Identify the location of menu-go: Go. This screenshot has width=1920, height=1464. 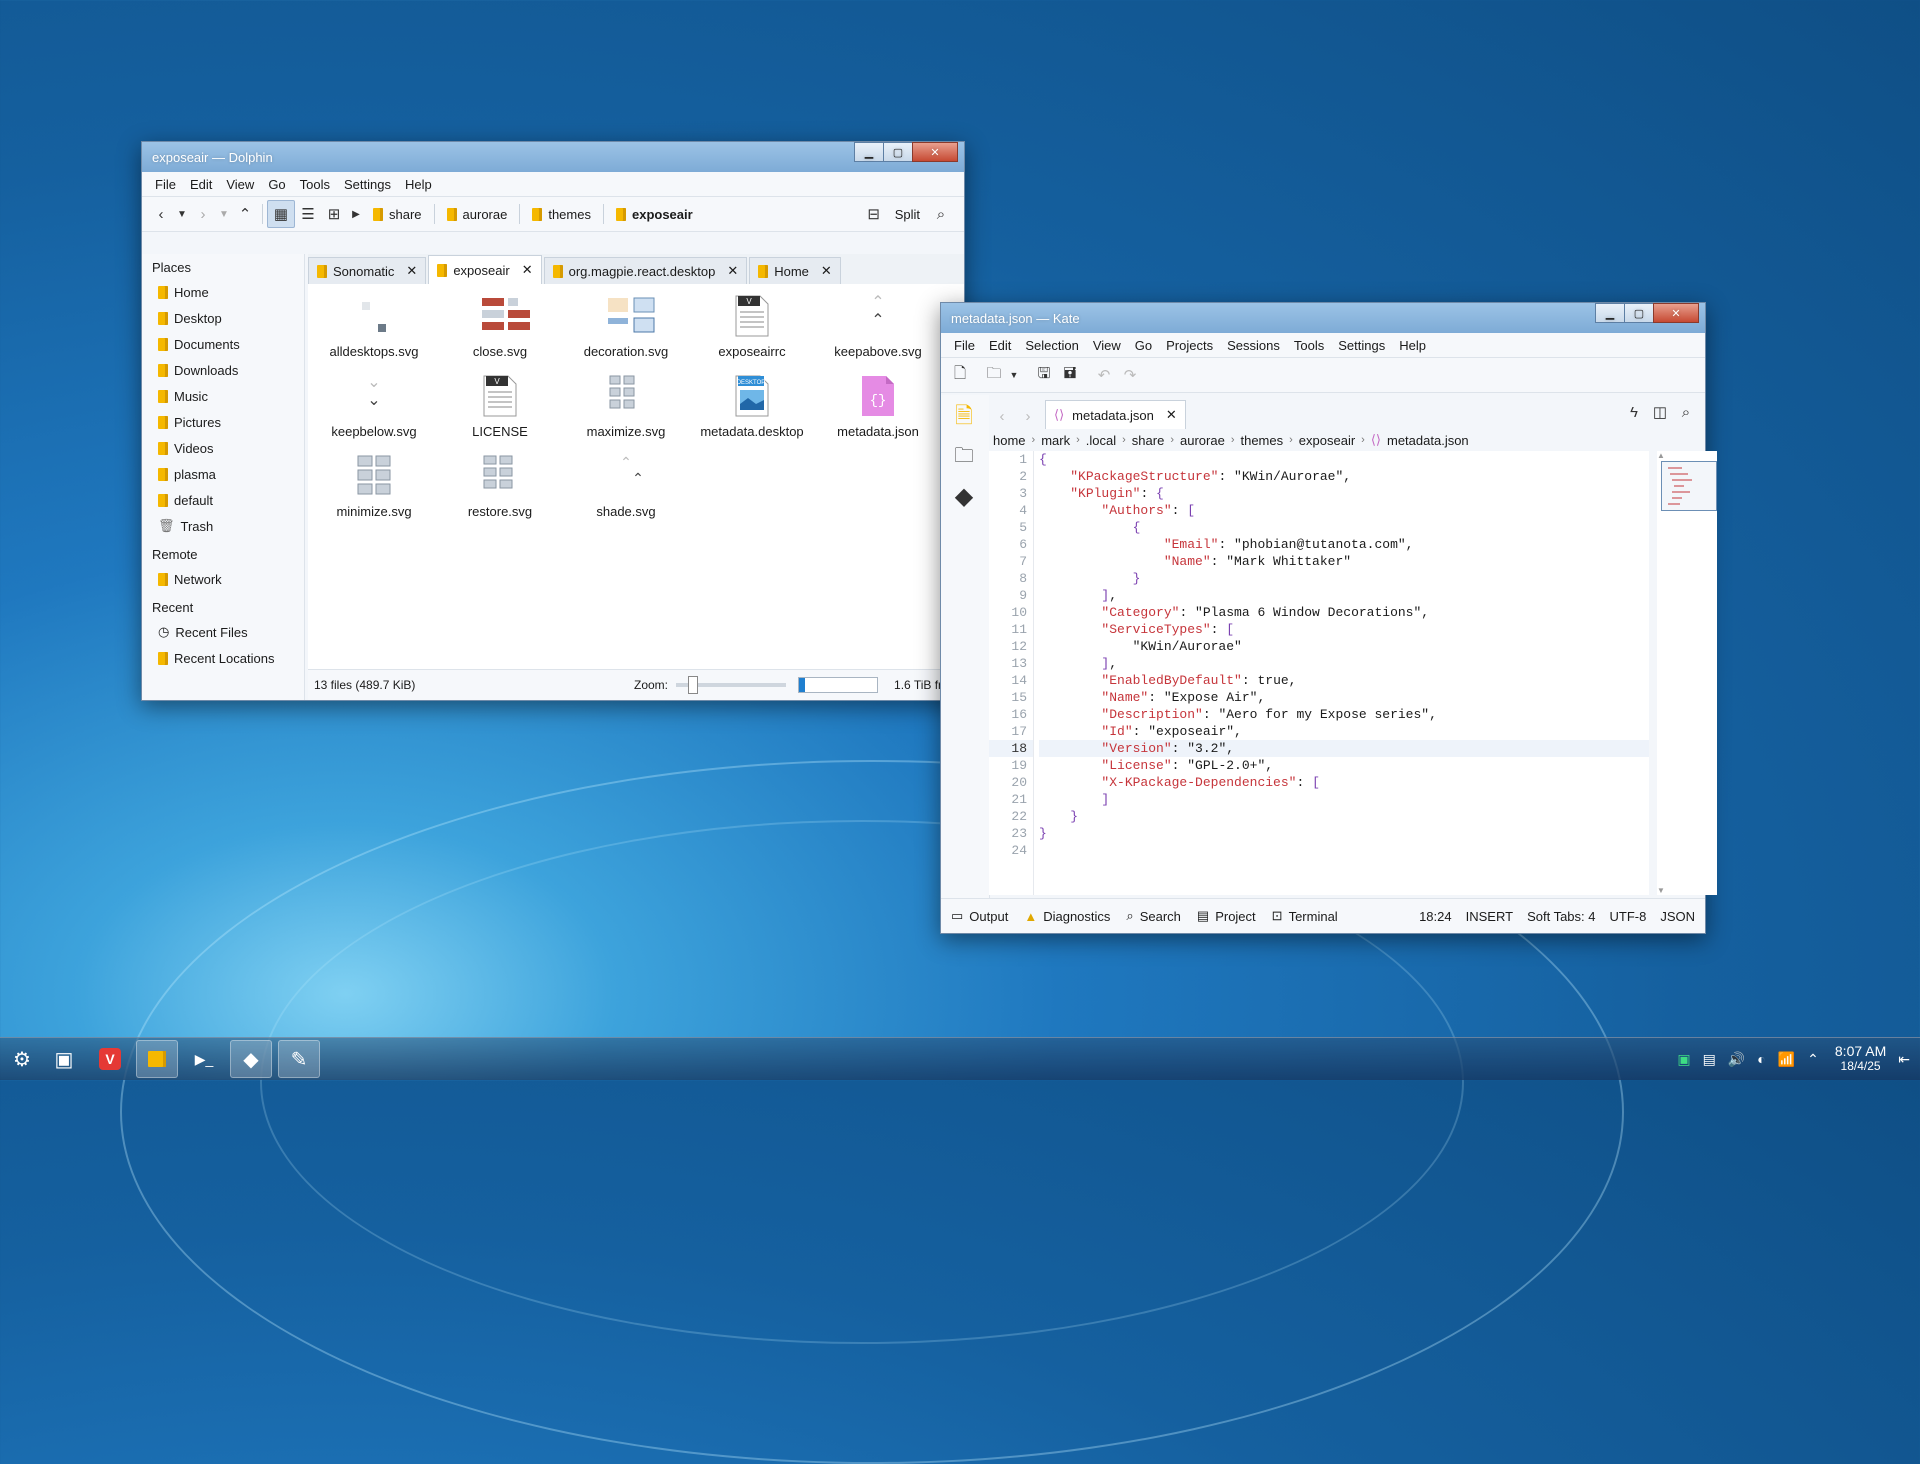
(276, 184).